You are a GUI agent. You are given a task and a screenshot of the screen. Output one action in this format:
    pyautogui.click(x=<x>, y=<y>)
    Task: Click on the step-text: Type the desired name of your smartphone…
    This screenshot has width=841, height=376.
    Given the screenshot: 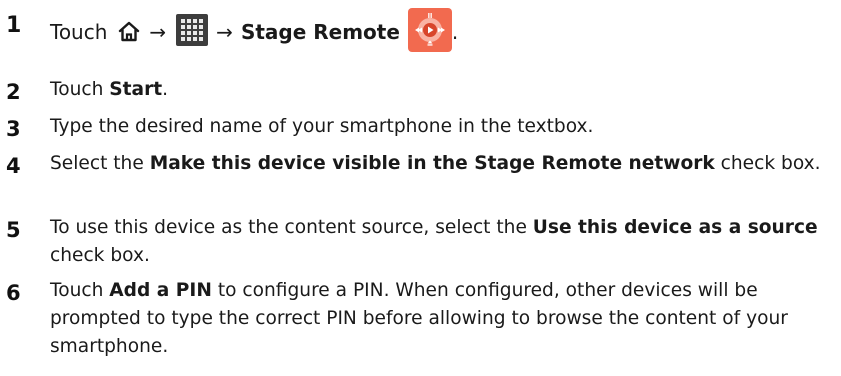 What is the action you would take?
    pyautogui.click(x=322, y=126)
    